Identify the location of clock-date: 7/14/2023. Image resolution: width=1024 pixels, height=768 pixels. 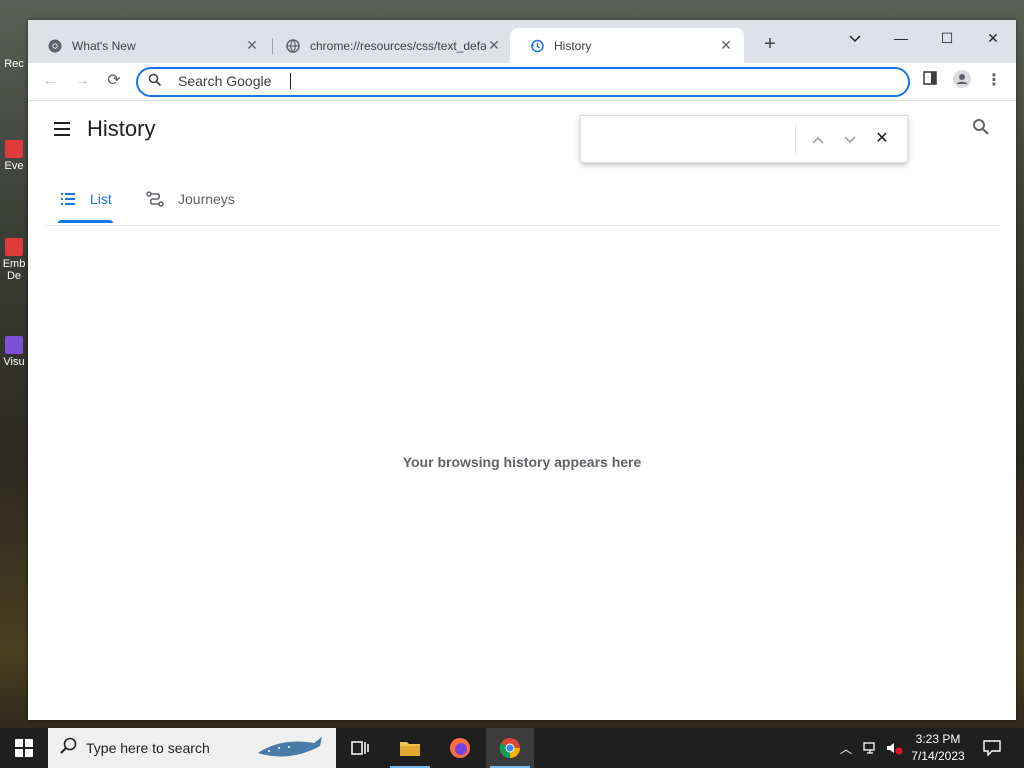
(938, 756).